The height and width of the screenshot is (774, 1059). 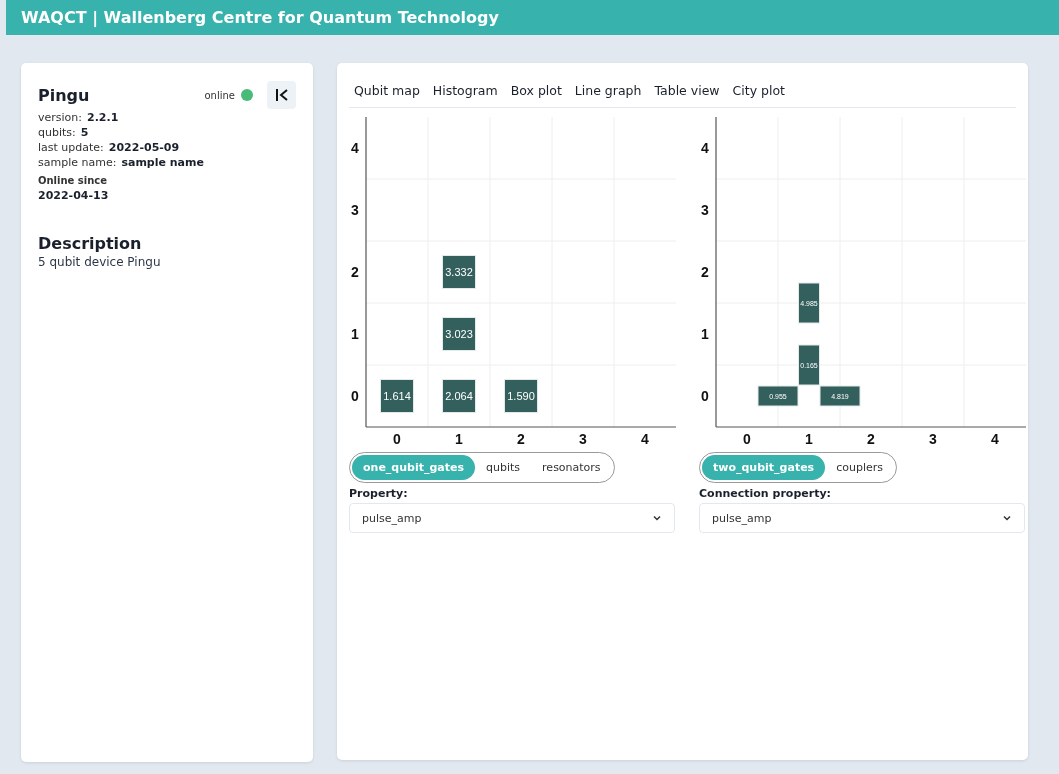 What do you see at coordinates (103, 117) in the screenshot?
I see `detail-value: 2.2.1` at bounding box center [103, 117].